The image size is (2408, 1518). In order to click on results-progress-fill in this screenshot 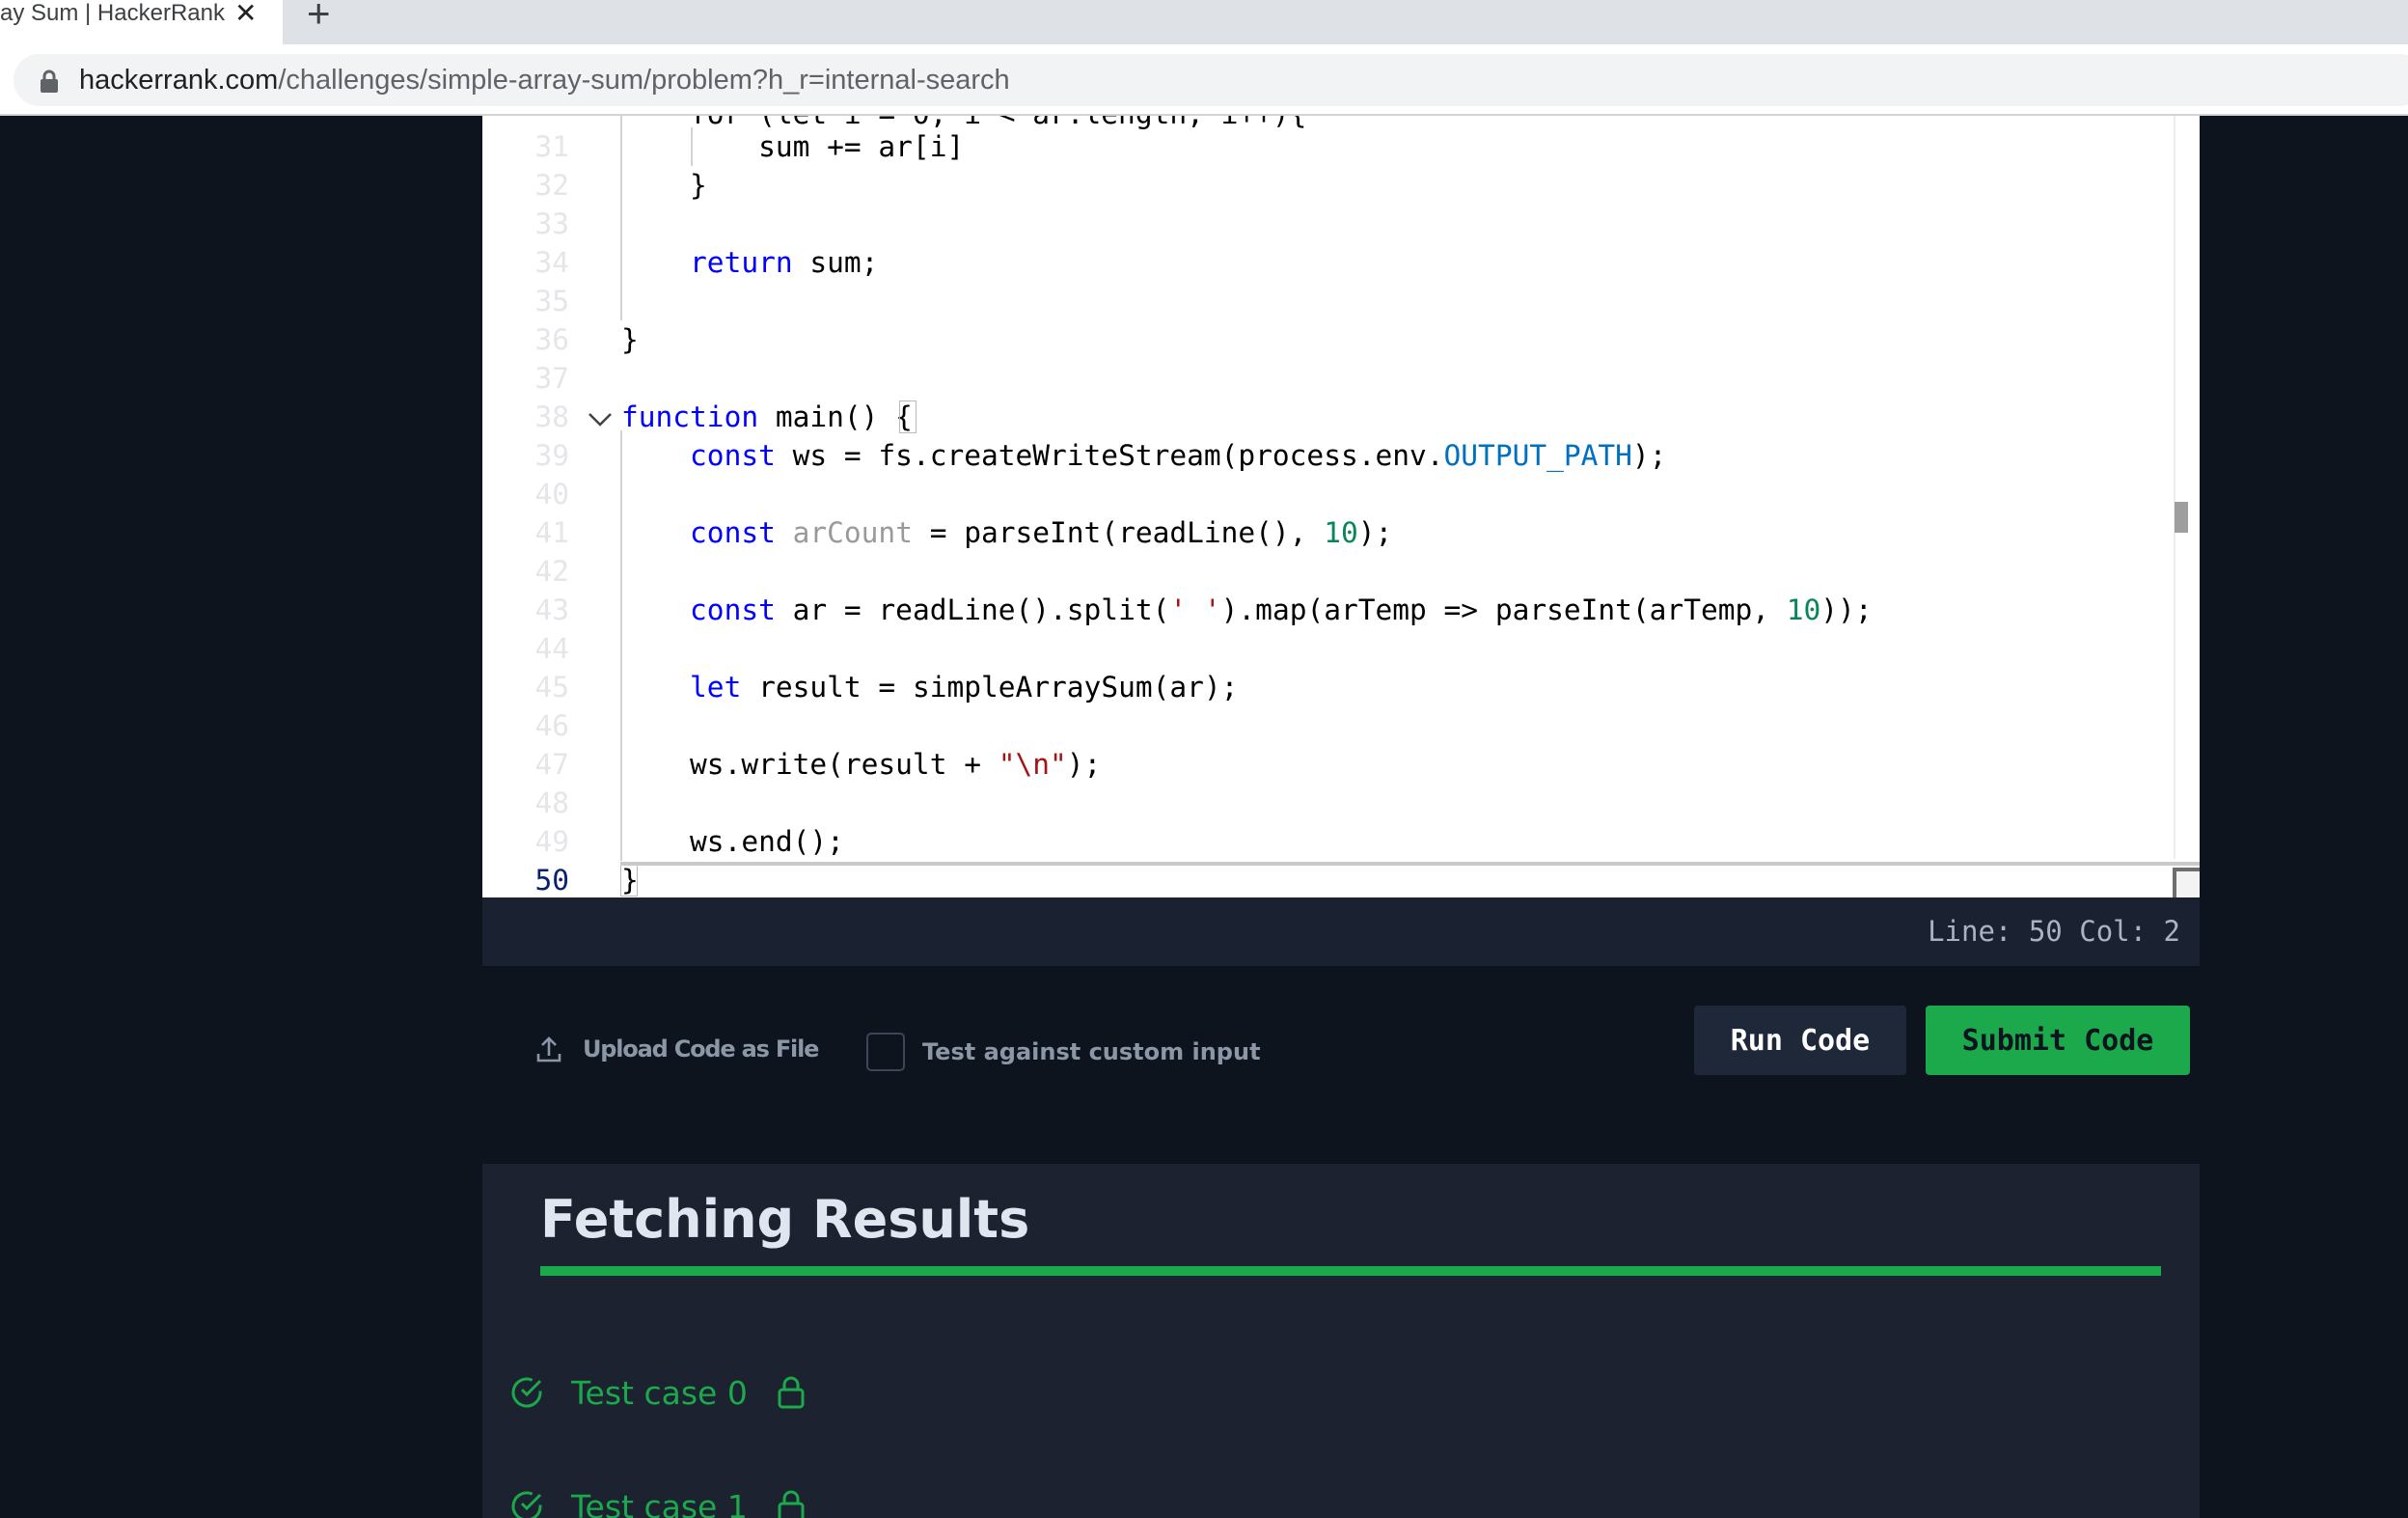, I will do `click(1350, 1271)`.